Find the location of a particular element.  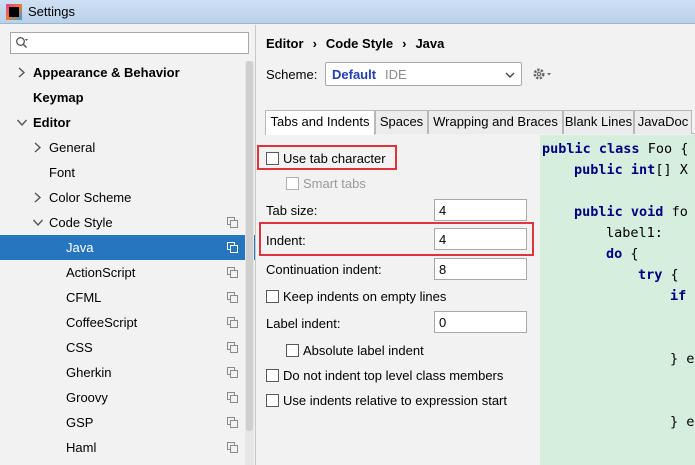

window-title: Settings is located at coordinates (51, 11).